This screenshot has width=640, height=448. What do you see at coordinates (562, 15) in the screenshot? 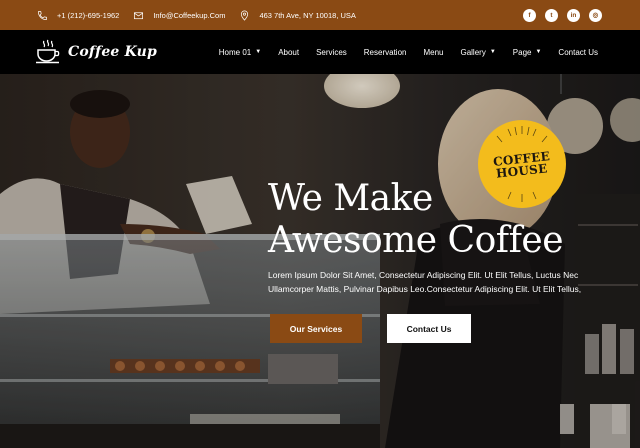
I see `social-links: f t in ◎` at bounding box center [562, 15].